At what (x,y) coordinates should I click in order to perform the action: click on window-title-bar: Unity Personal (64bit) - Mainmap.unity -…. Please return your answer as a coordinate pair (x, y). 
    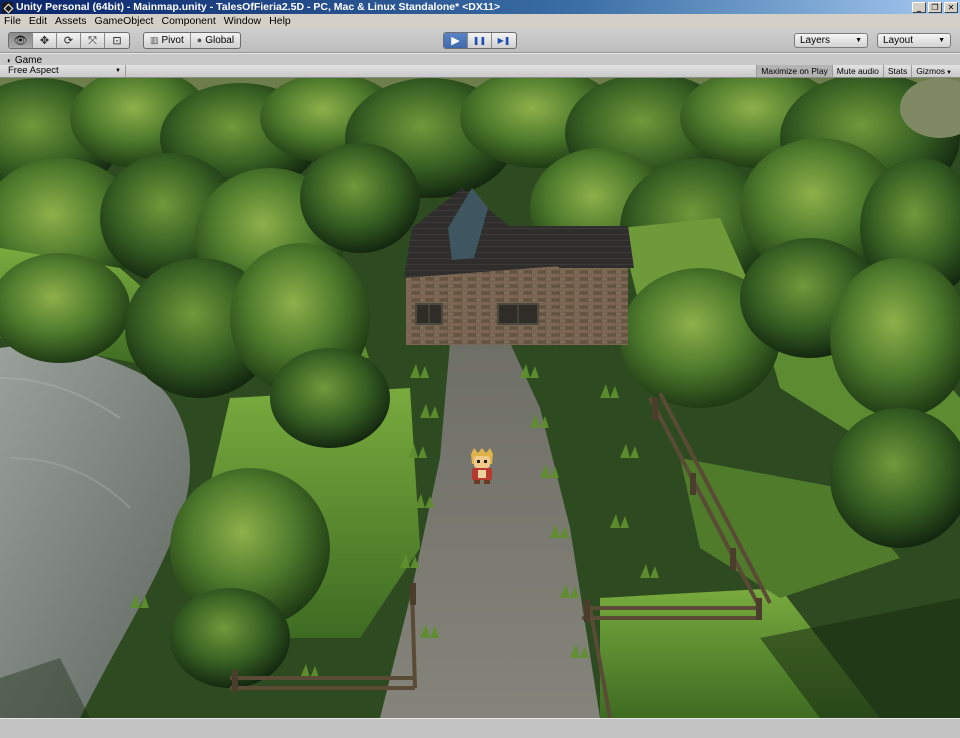
    Looking at the image, I should click on (480, 7).